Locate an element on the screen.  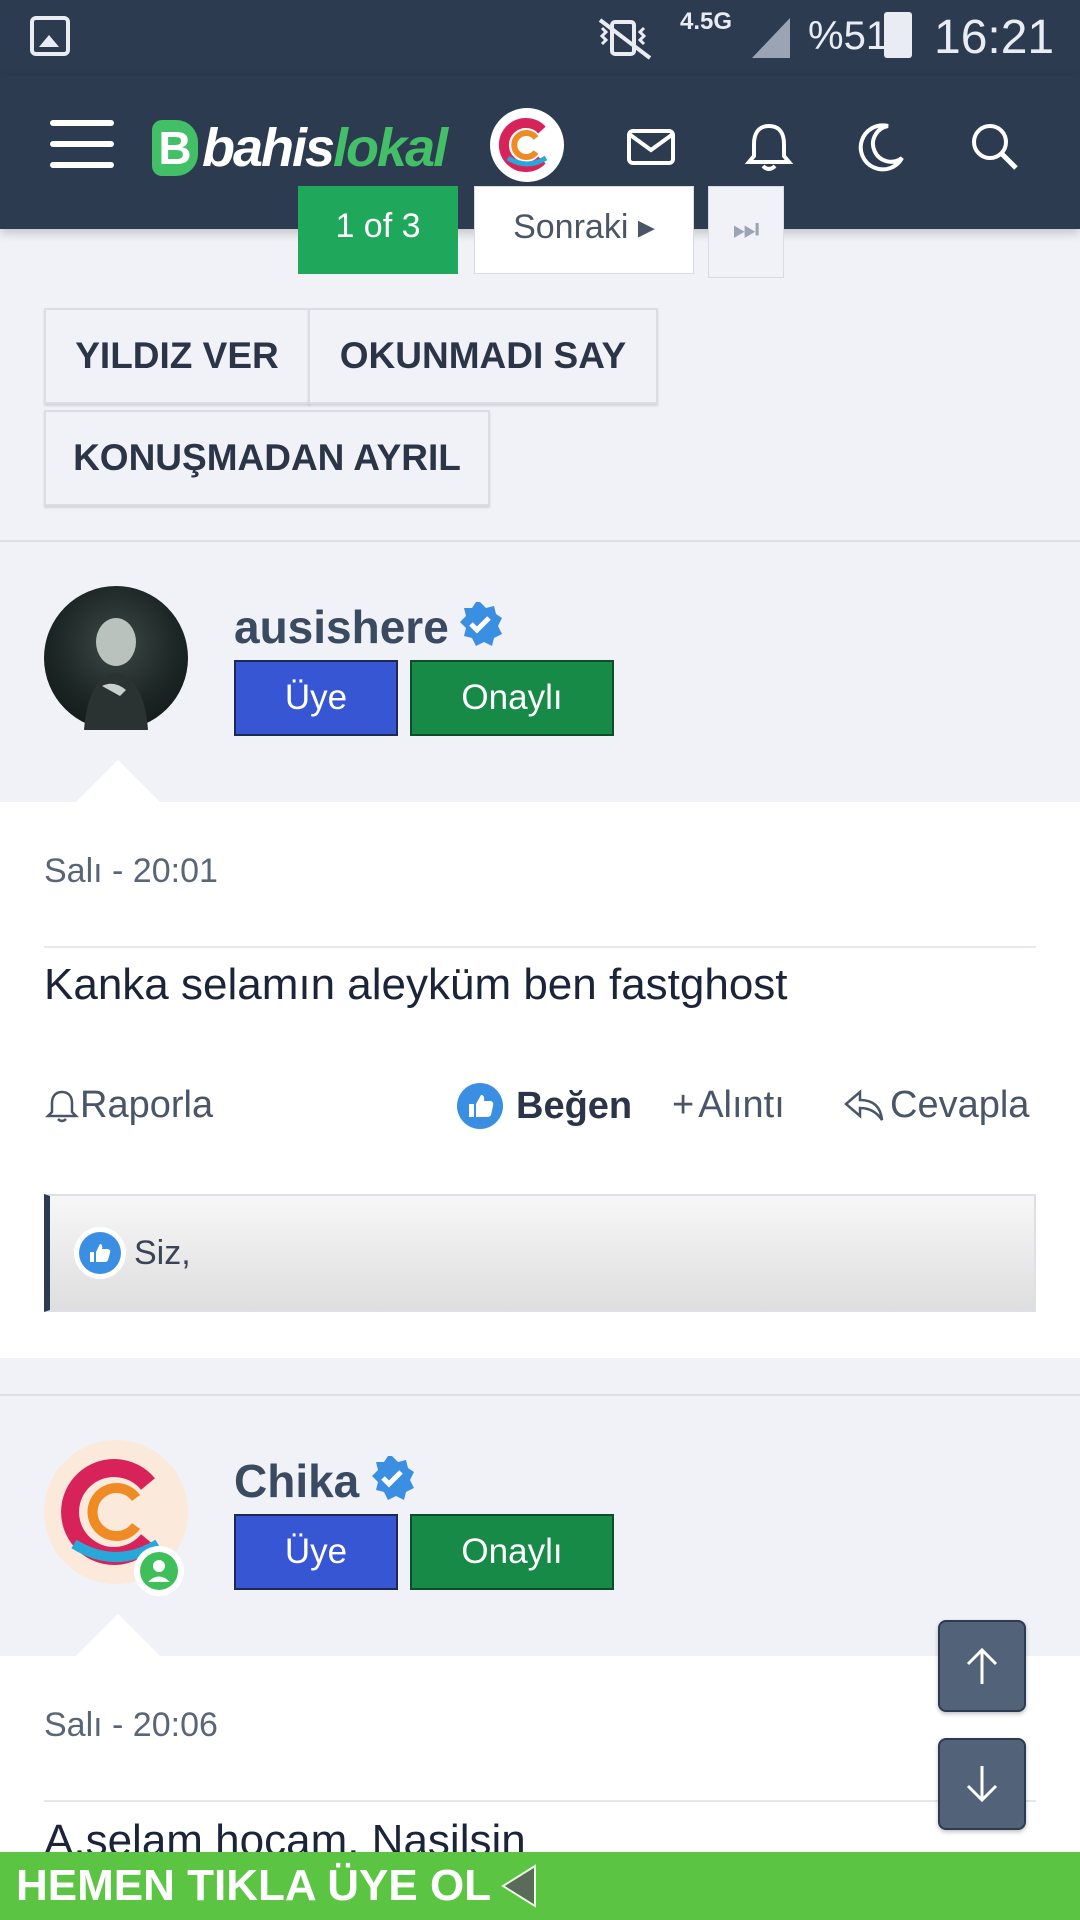
next-page-label: Sonraki is located at coordinates (571, 227).